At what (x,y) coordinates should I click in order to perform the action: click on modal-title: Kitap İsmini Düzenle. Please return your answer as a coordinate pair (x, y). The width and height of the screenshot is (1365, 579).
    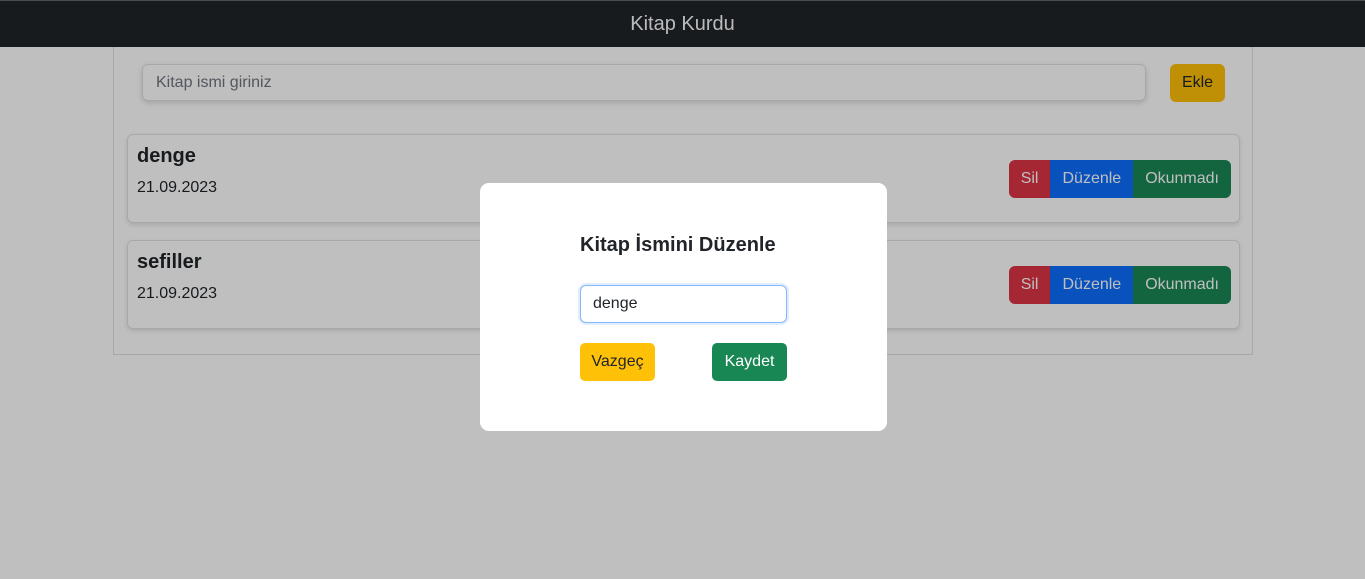
    Looking at the image, I should click on (678, 245).